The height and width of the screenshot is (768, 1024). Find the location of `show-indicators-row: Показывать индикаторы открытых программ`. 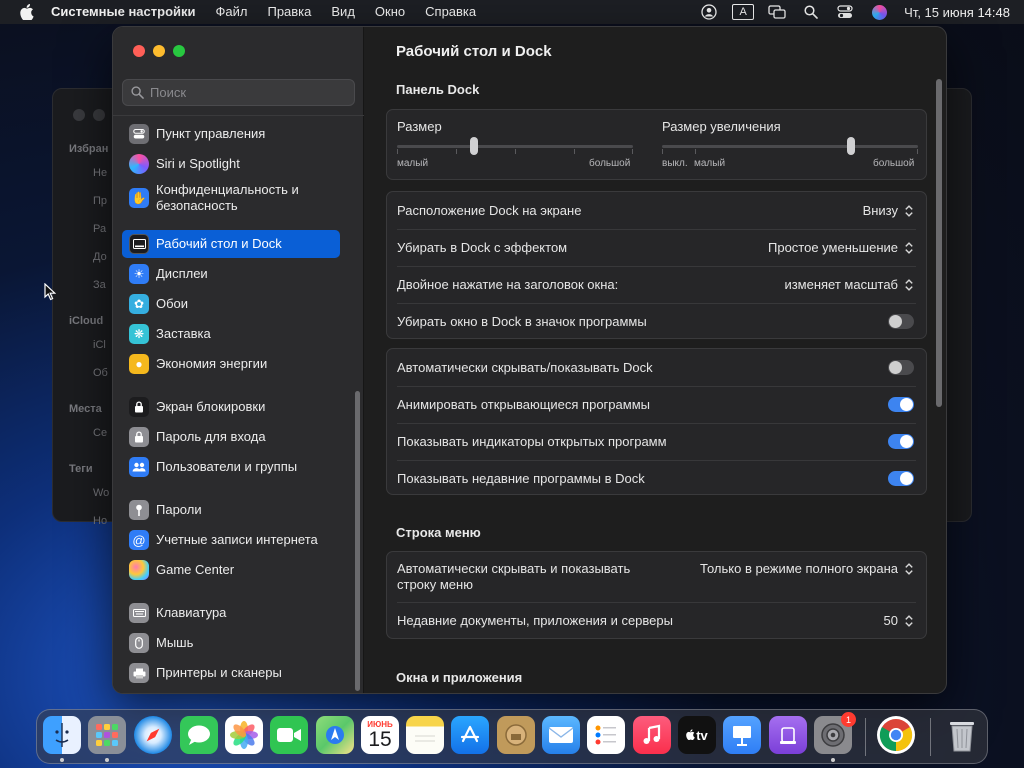

show-indicators-row: Показывать индикаторы открытых программ is located at coordinates (656, 441).